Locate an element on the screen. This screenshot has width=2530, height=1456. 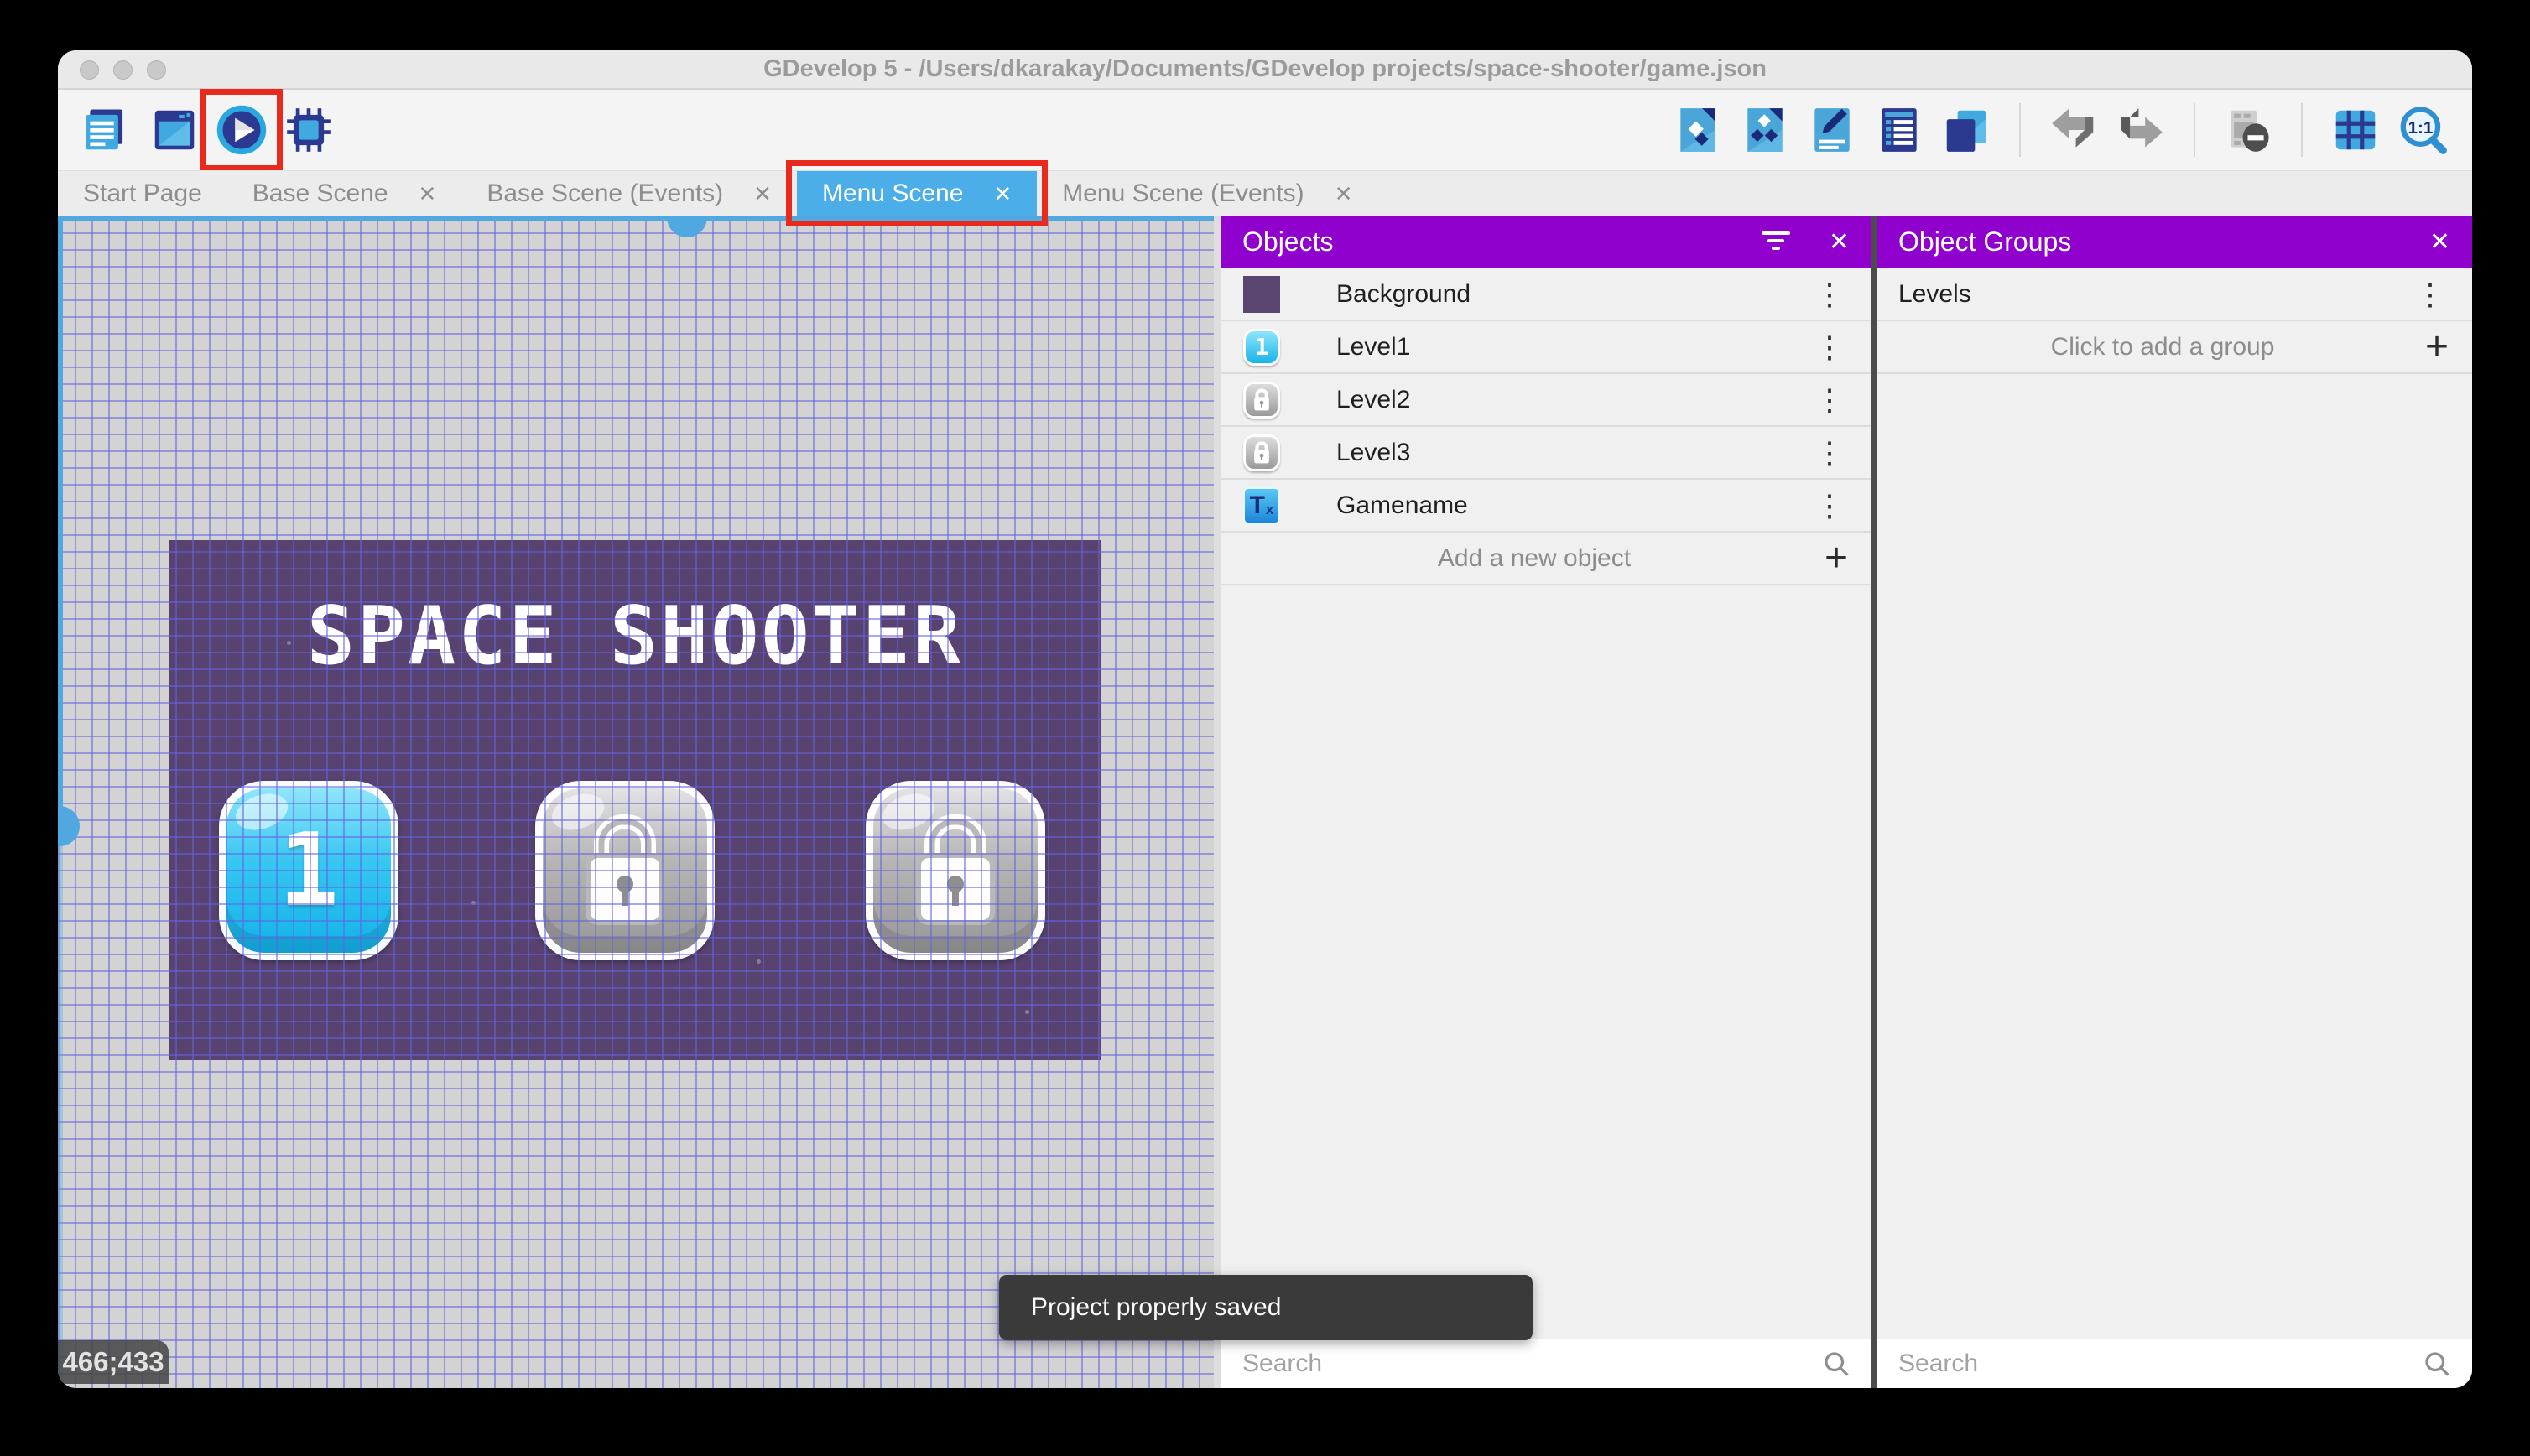
panel-divider is located at coordinates (1217, 802).